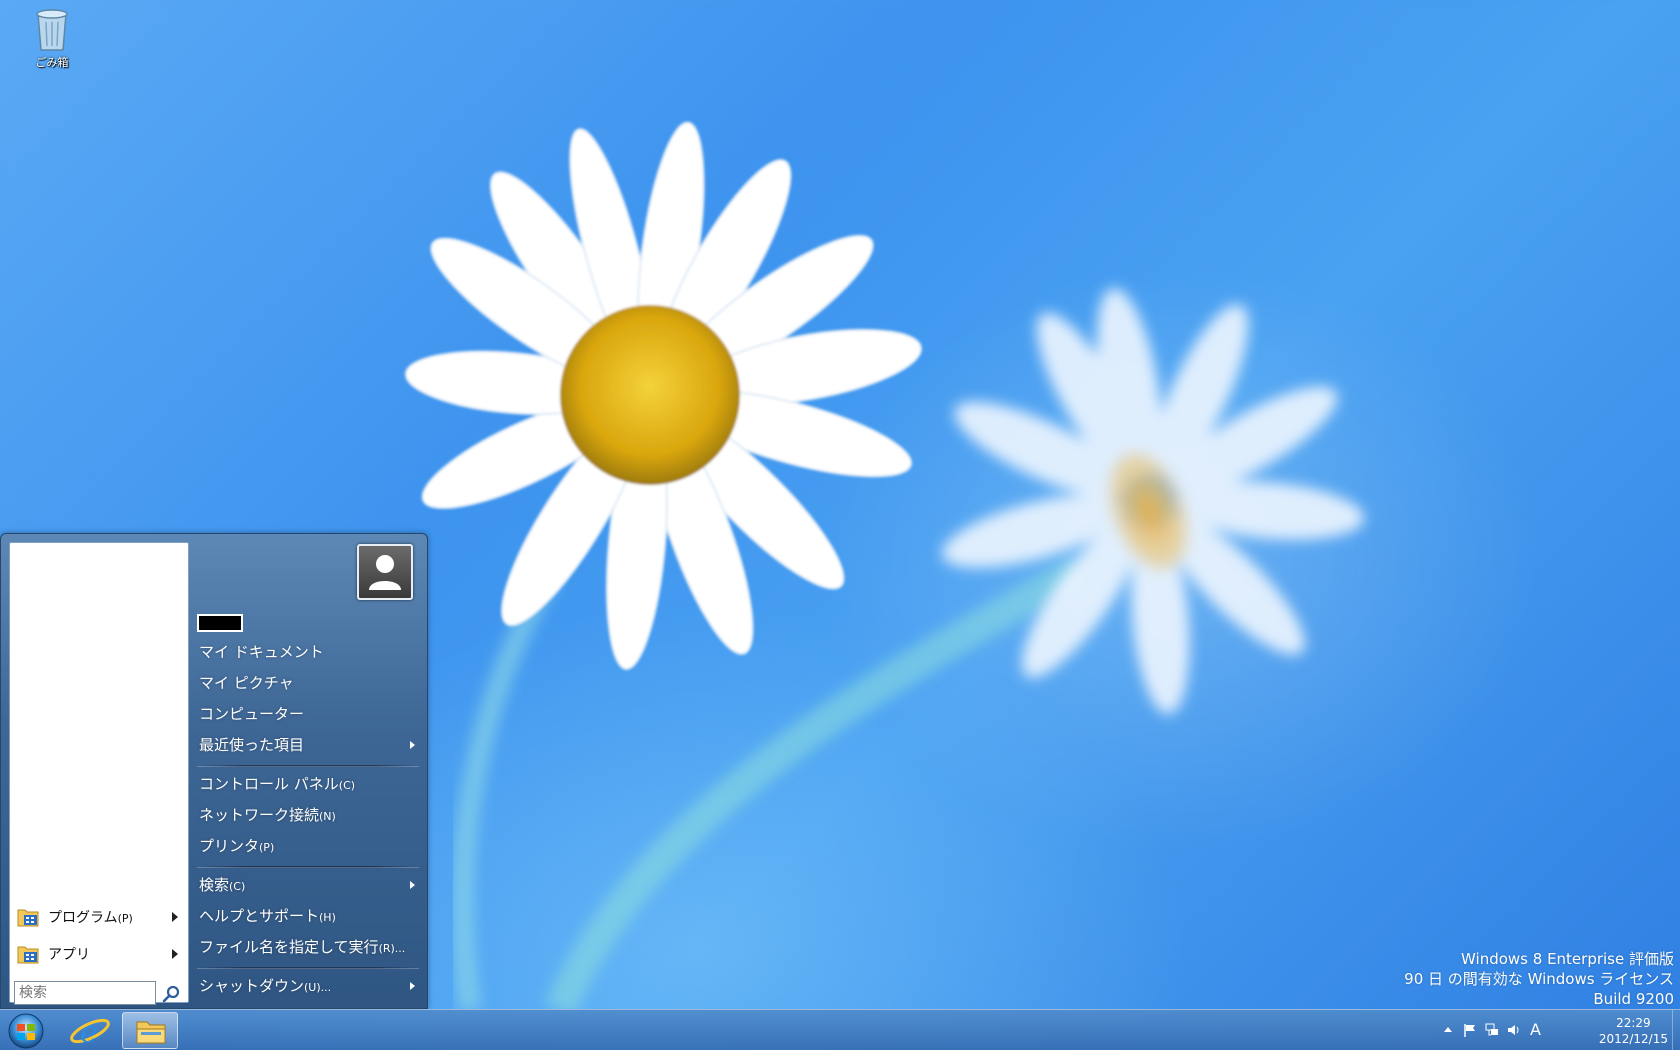  I want to click on ime-mode-indicator: A, so click(1538, 1029).